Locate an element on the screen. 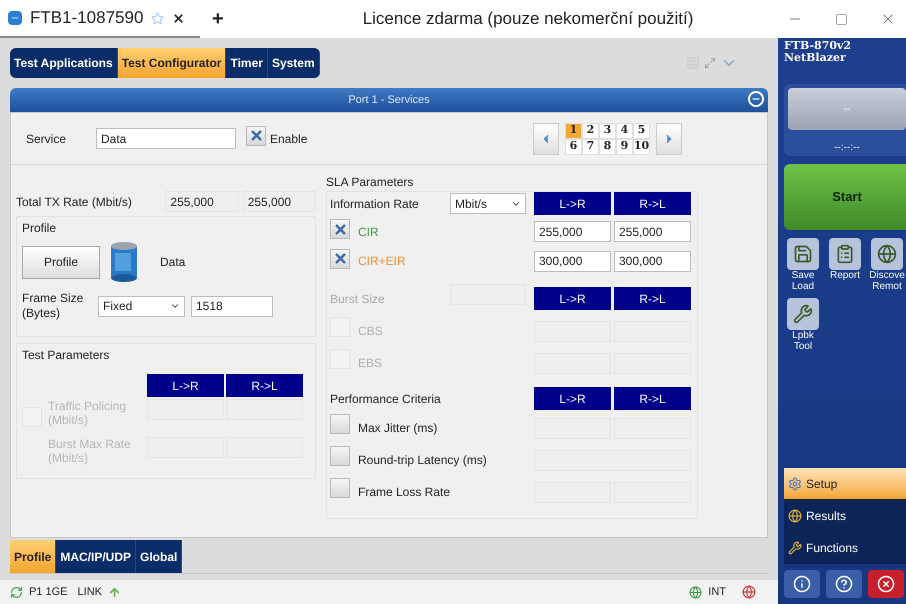 This screenshot has height=604, width=906. page-number: 10 is located at coordinates (641, 146).